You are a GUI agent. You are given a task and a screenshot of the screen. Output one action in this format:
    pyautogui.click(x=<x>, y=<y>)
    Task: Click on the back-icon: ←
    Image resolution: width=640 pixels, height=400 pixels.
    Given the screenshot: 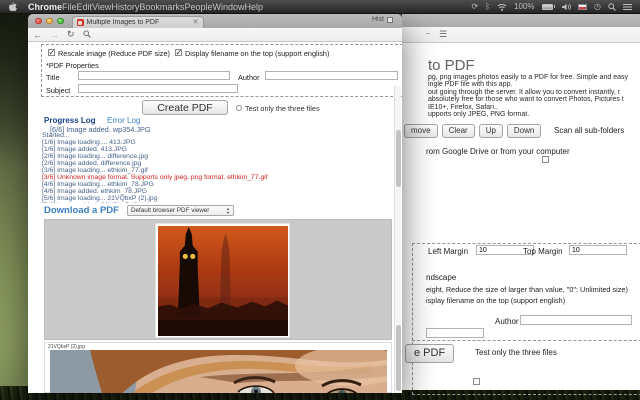 What is the action you would take?
    pyautogui.click(x=37, y=35)
    